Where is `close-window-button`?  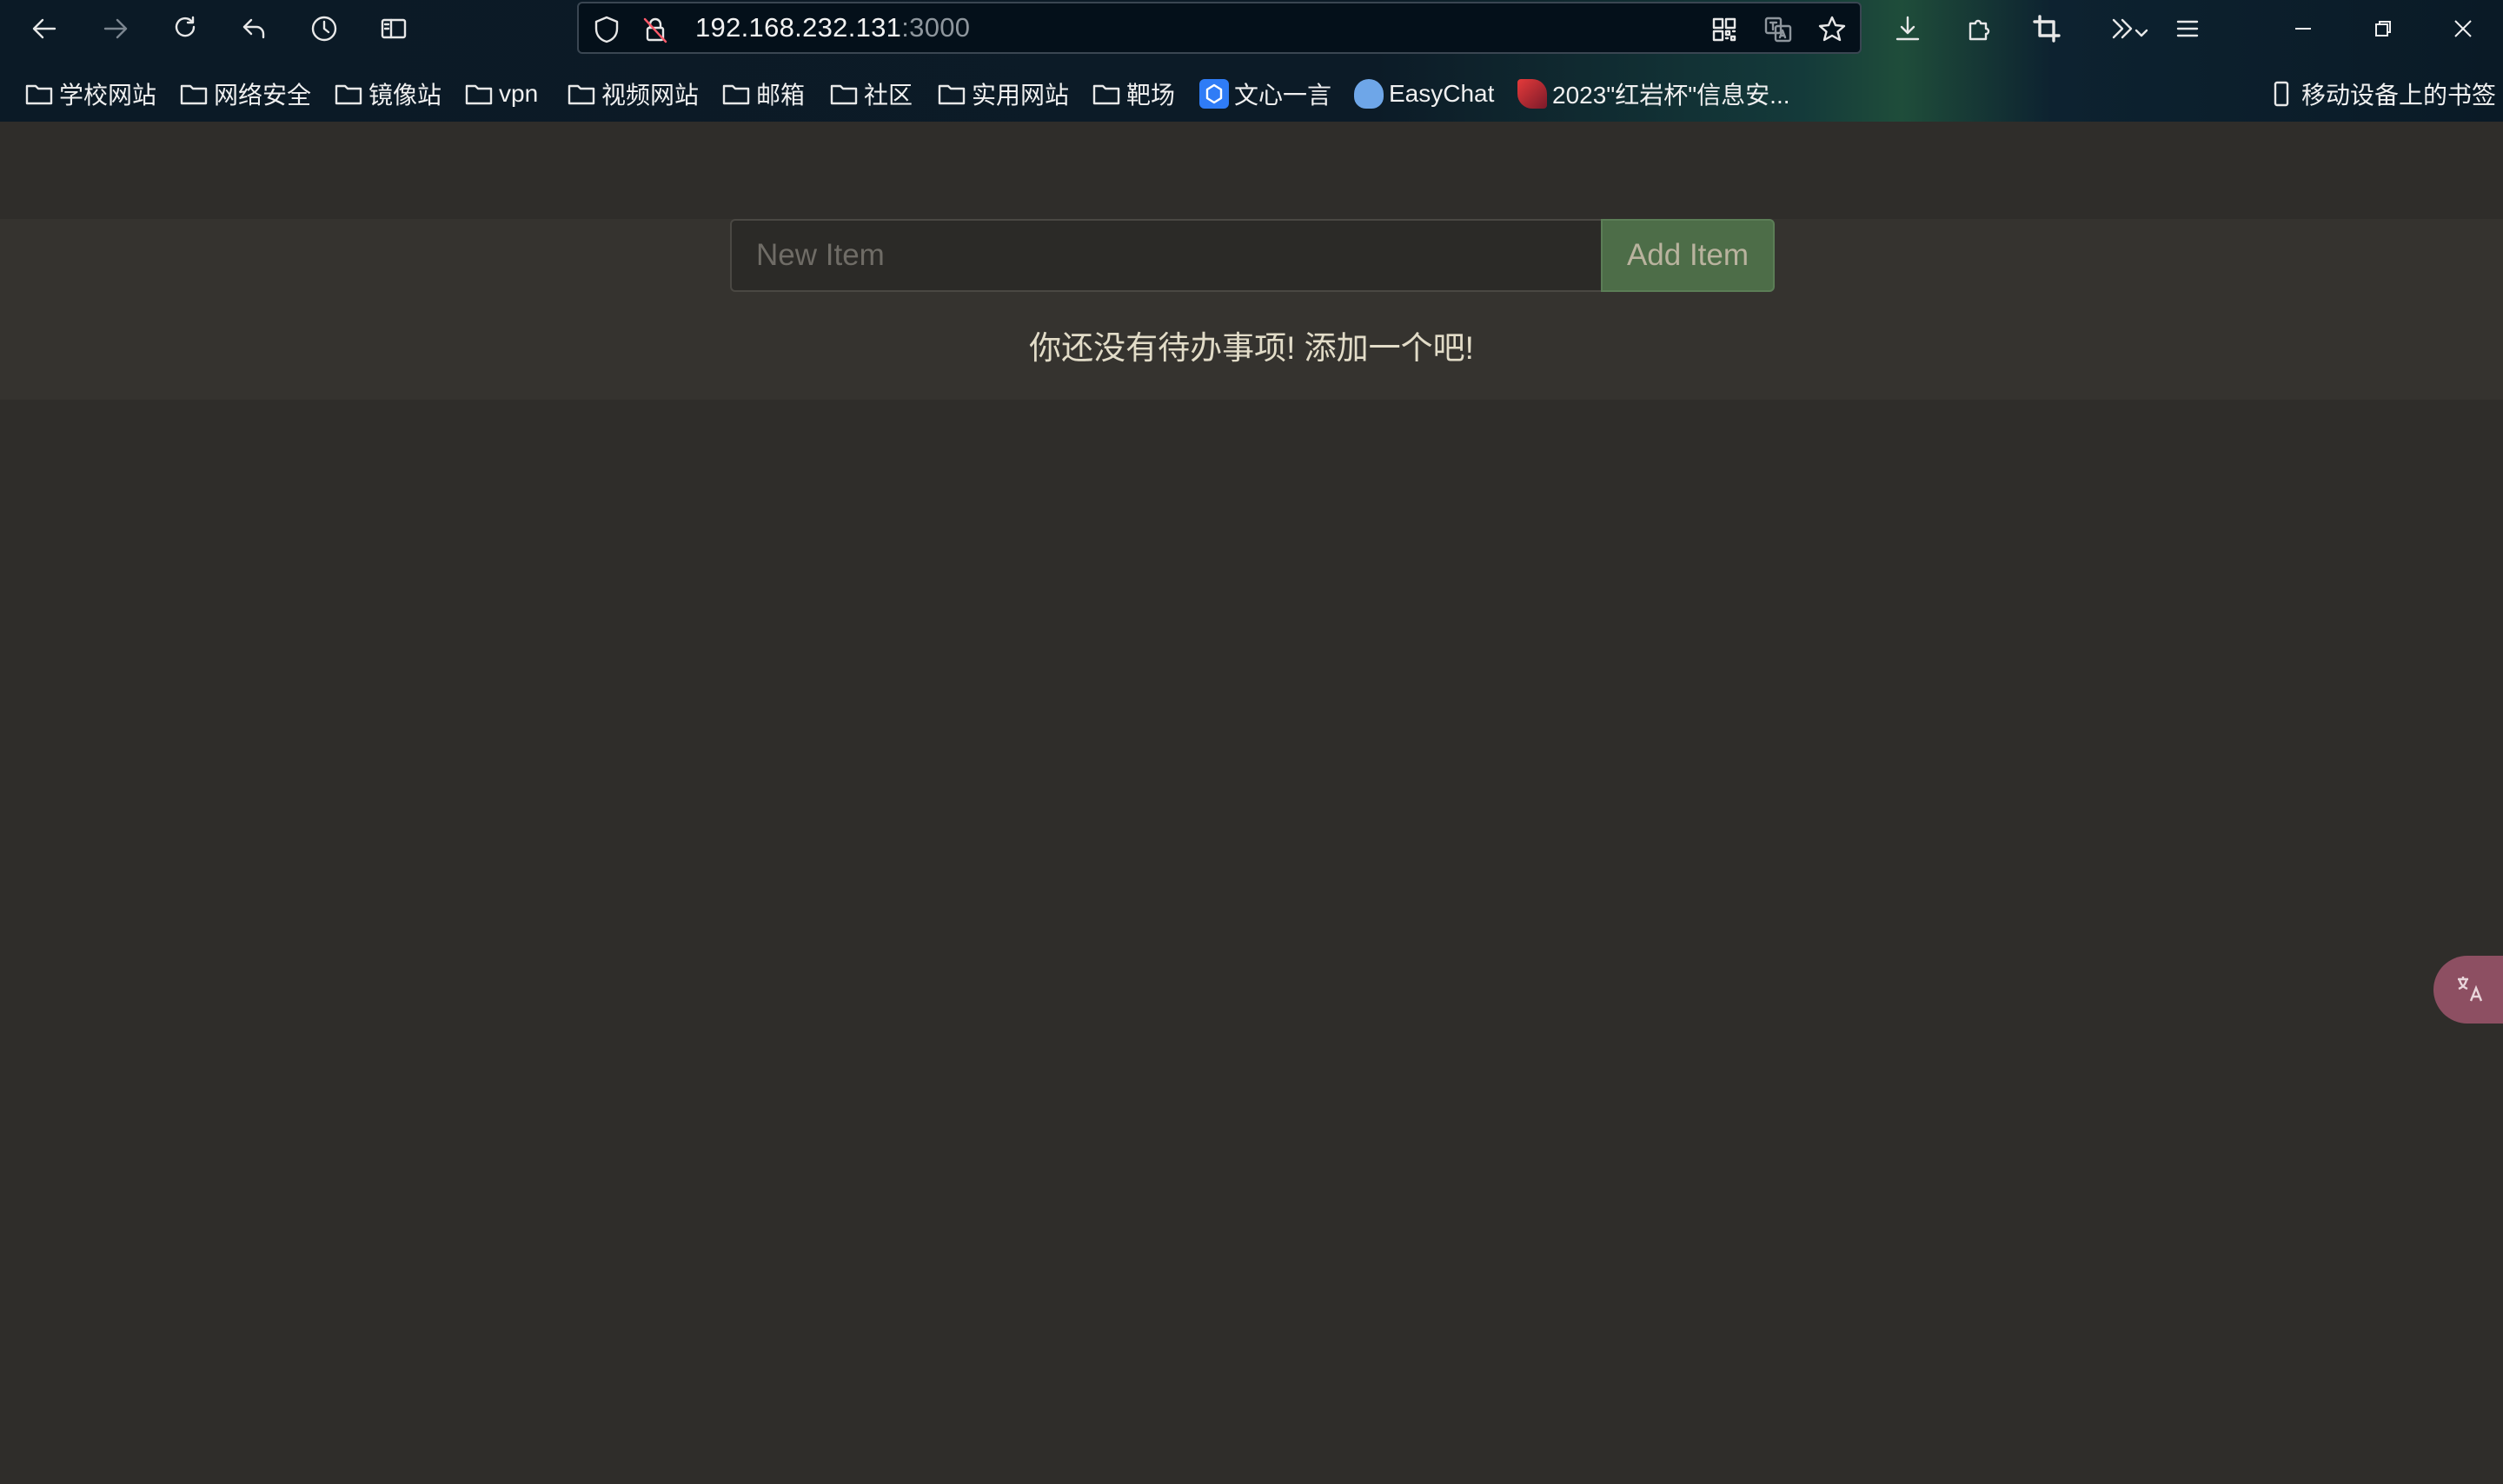
close-window-button is located at coordinates (2463, 28).